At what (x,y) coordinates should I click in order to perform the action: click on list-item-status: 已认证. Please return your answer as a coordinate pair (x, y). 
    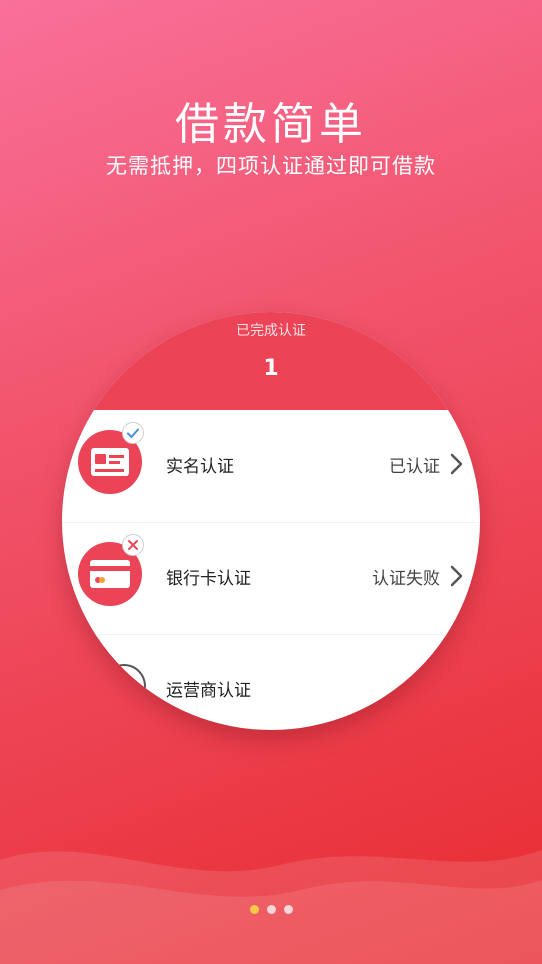
    Looking at the image, I should click on (414, 467).